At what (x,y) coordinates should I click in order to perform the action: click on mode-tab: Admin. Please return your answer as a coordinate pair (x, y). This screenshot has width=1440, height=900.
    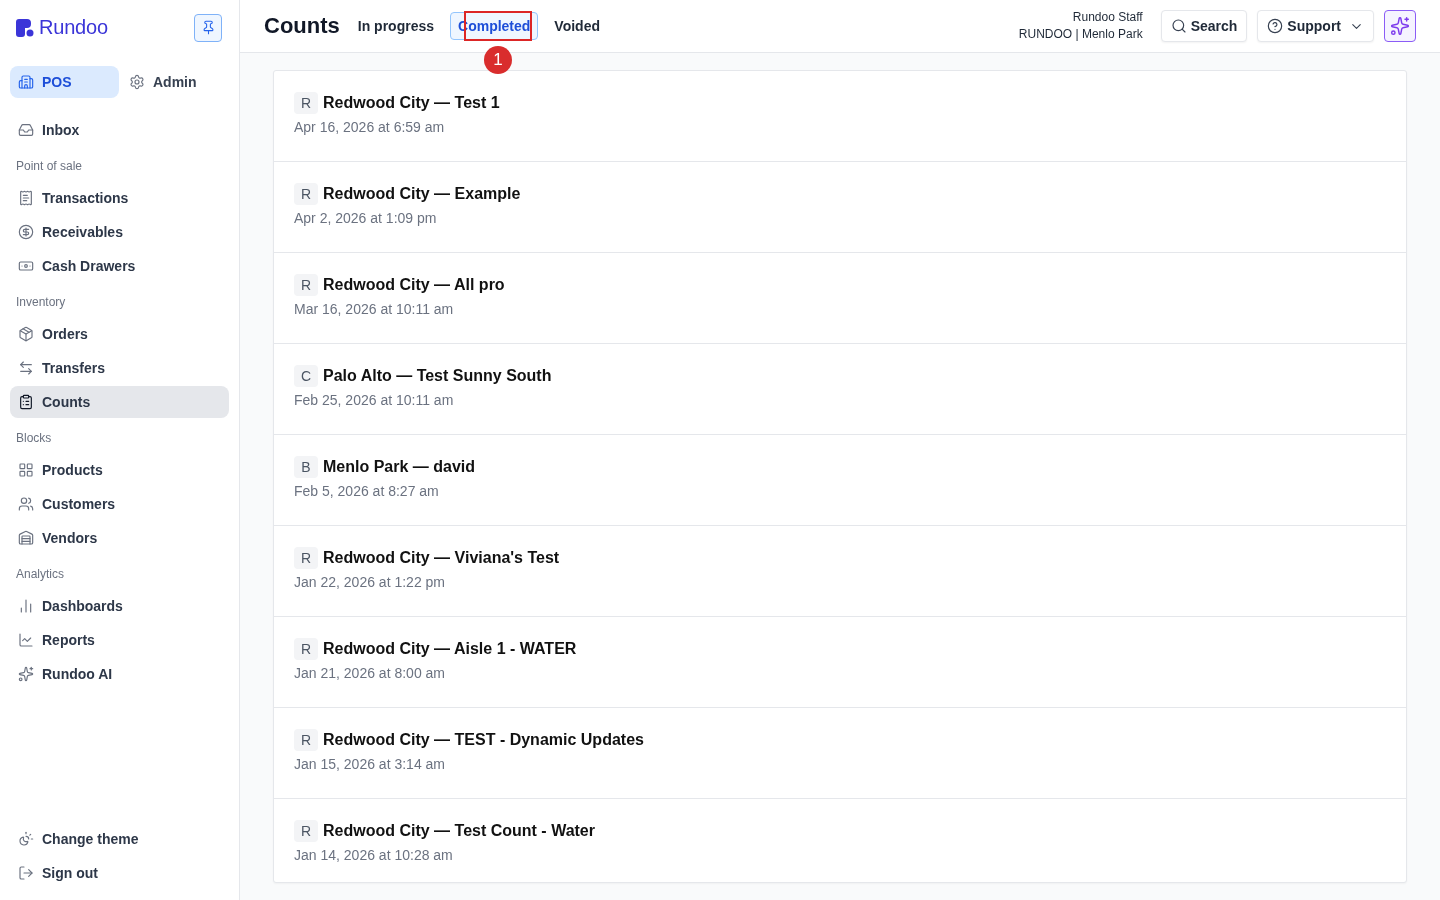
    Looking at the image, I should click on (175, 82).